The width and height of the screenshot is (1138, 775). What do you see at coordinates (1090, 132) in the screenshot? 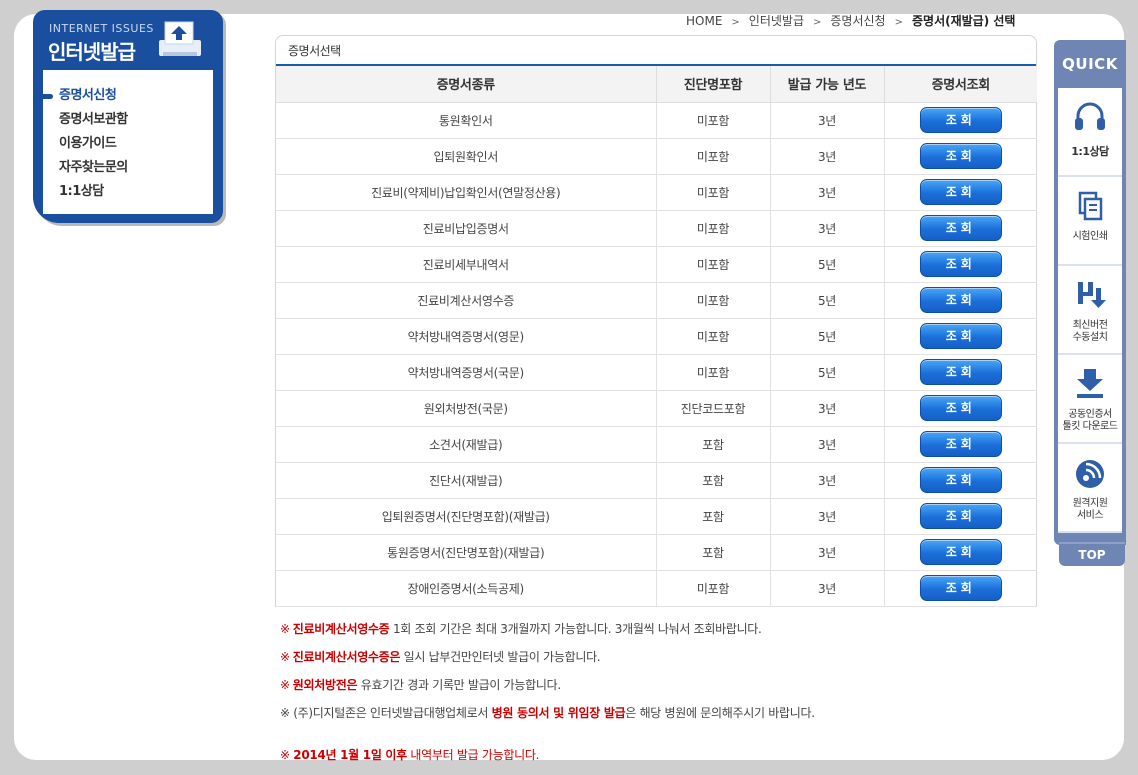
I see `quick-item-consult: 1:1상담` at bounding box center [1090, 132].